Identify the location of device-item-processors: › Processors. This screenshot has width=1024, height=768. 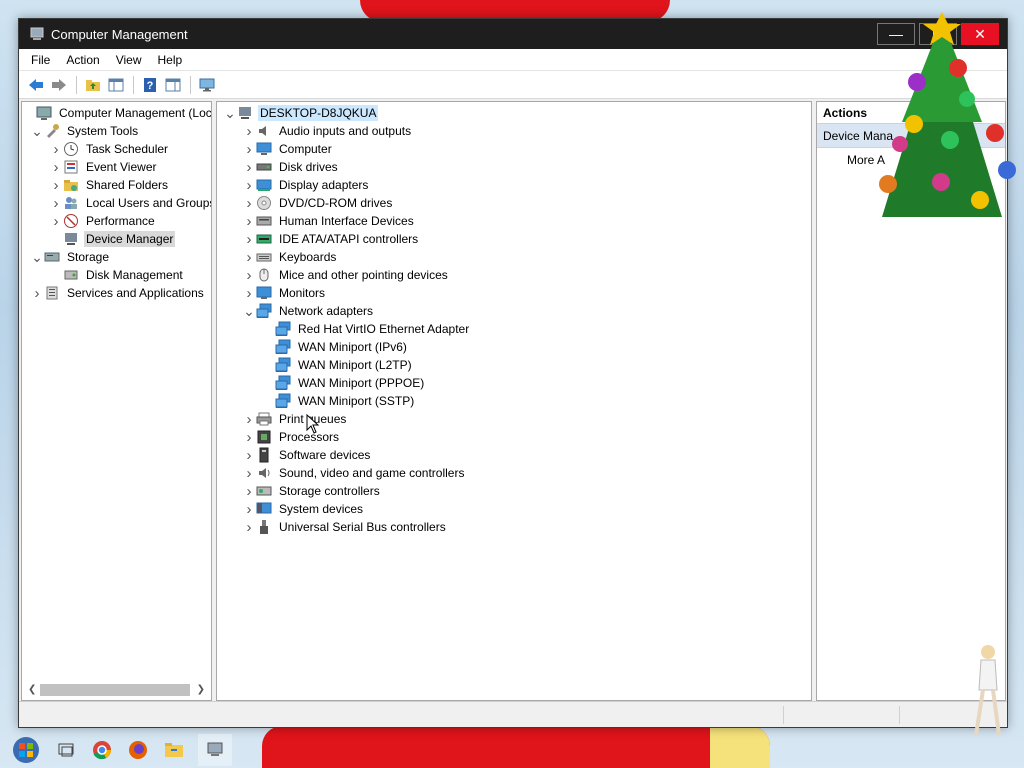
(291, 437).